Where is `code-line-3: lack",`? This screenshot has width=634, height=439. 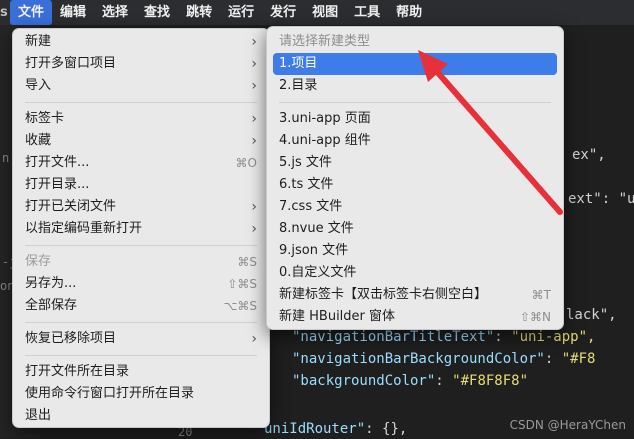 code-line-3: lack", is located at coordinates (591, 315).